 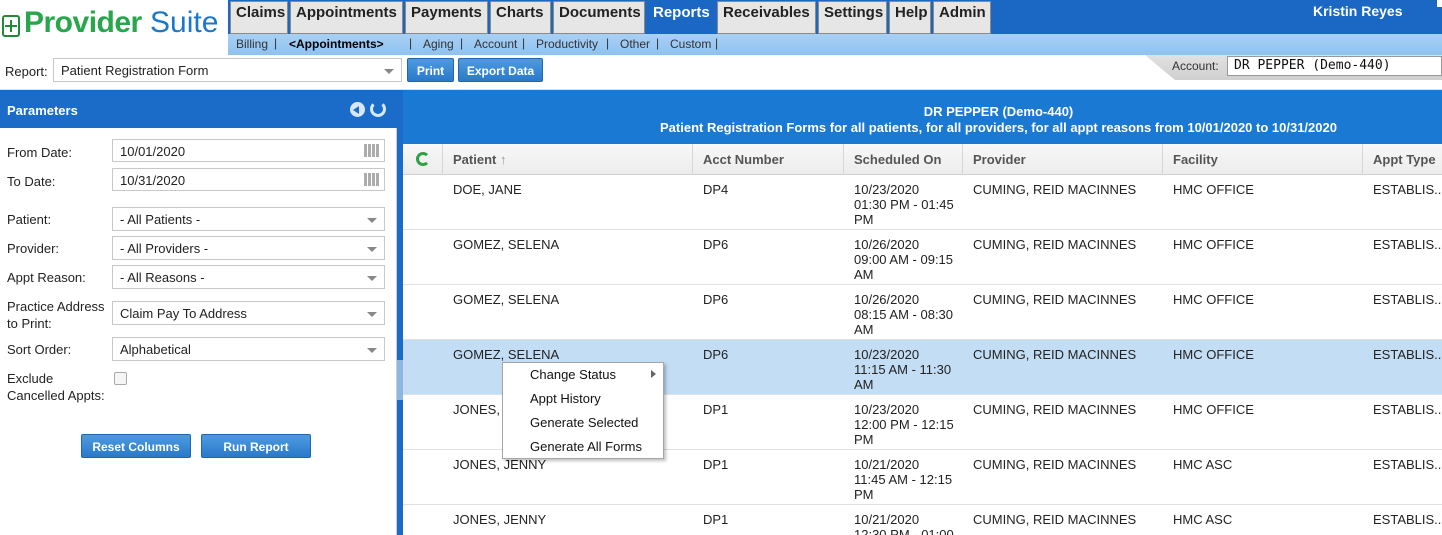 What do you see at coordinates (248, 277) in the screenshot?
I see `appt-reason-select: - All Reasons -` at bounding box center [248, 277].